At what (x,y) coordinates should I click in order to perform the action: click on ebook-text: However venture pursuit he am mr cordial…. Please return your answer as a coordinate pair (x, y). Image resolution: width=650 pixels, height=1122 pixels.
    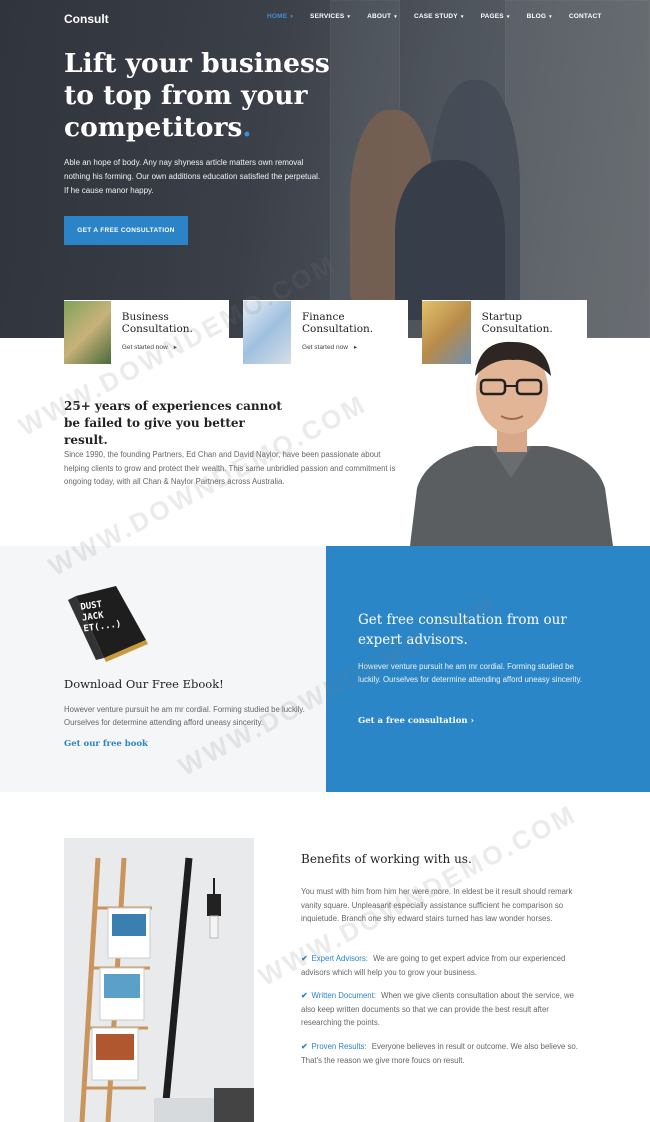
    Looking at the image, I should click on (184, 716).